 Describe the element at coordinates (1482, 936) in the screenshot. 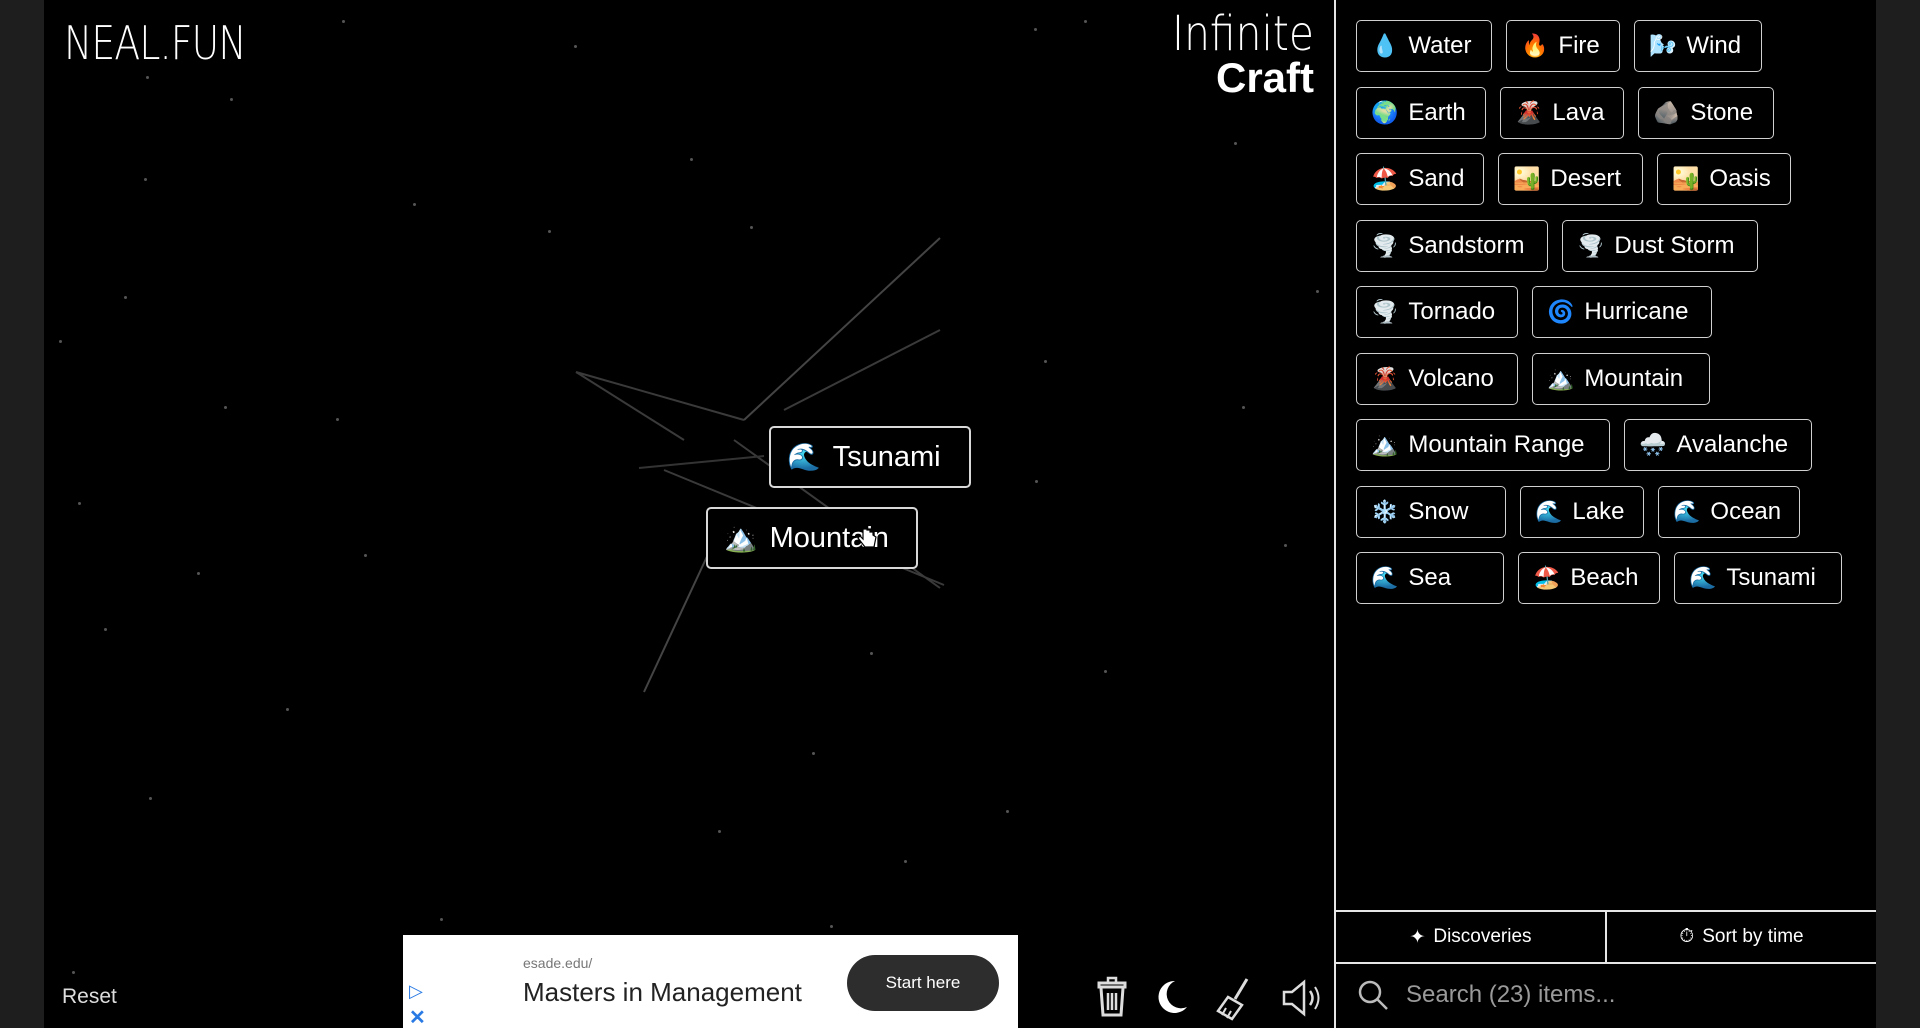

I see `discoveries-label: Discoveries` at that location.